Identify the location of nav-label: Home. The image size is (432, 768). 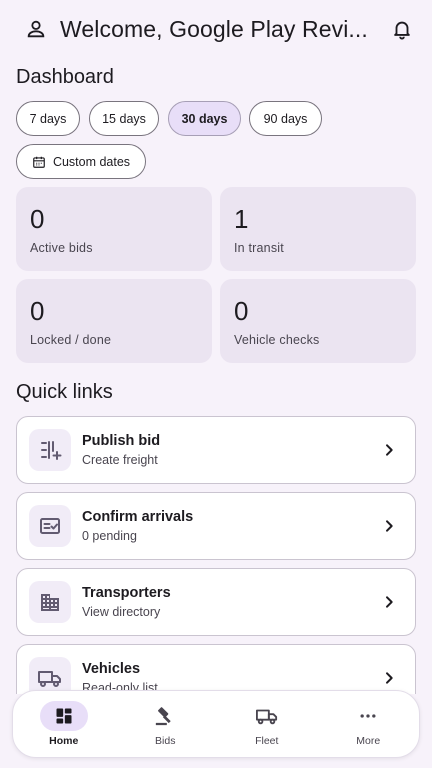
(64, 741).